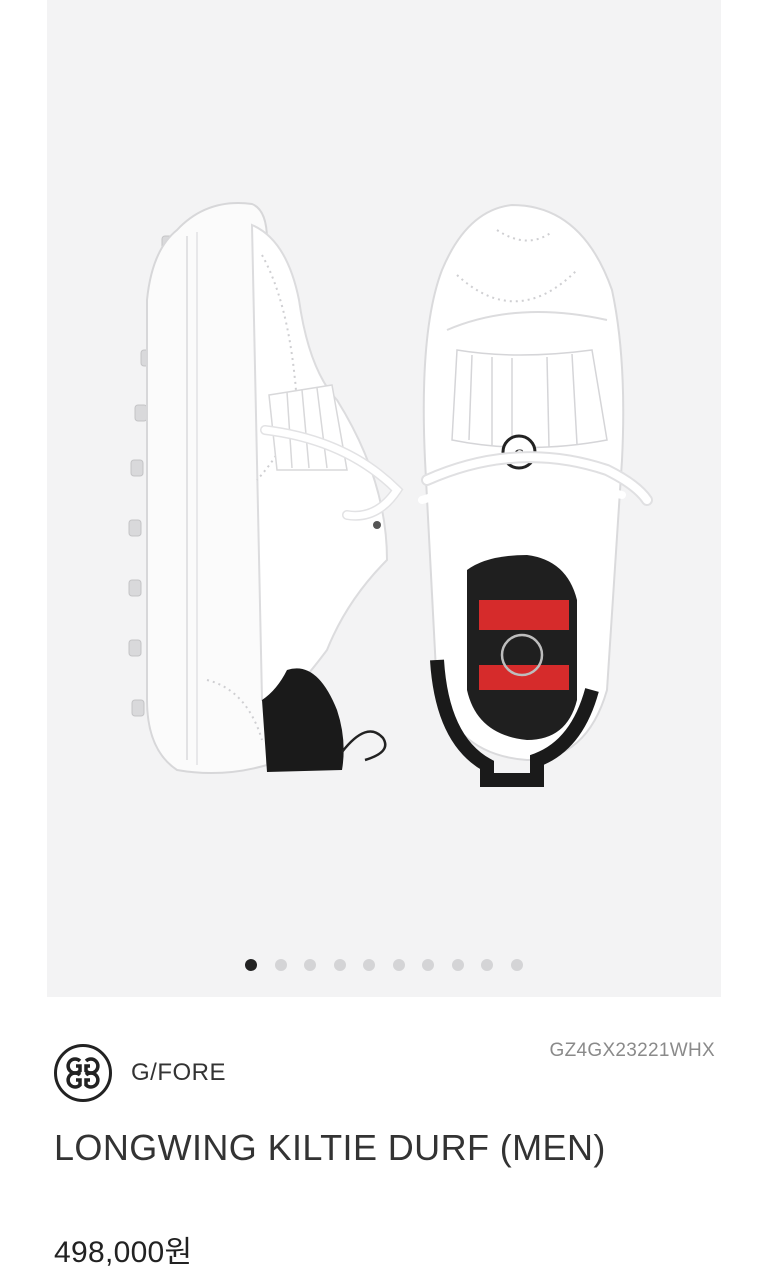 The width and height of the screenshot is (768, 1280). Describe the element at coordinates (83, 1073) in the screenshot. I see `gfore-logo-icon` at that location.